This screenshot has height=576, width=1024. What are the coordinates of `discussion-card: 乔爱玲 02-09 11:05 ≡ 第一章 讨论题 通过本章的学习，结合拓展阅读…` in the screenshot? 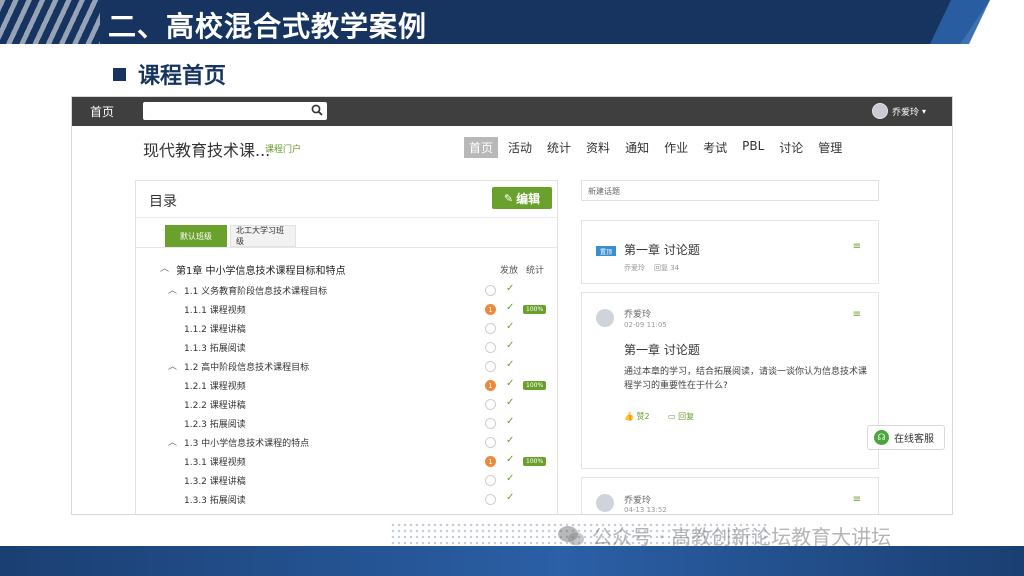 It's located at (730, 380).